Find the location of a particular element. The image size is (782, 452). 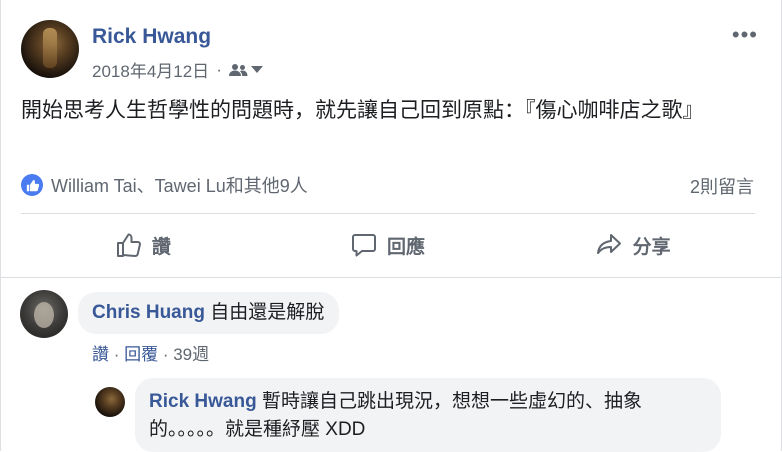

thumbs-up-icon is located at coordinates (128, 245).